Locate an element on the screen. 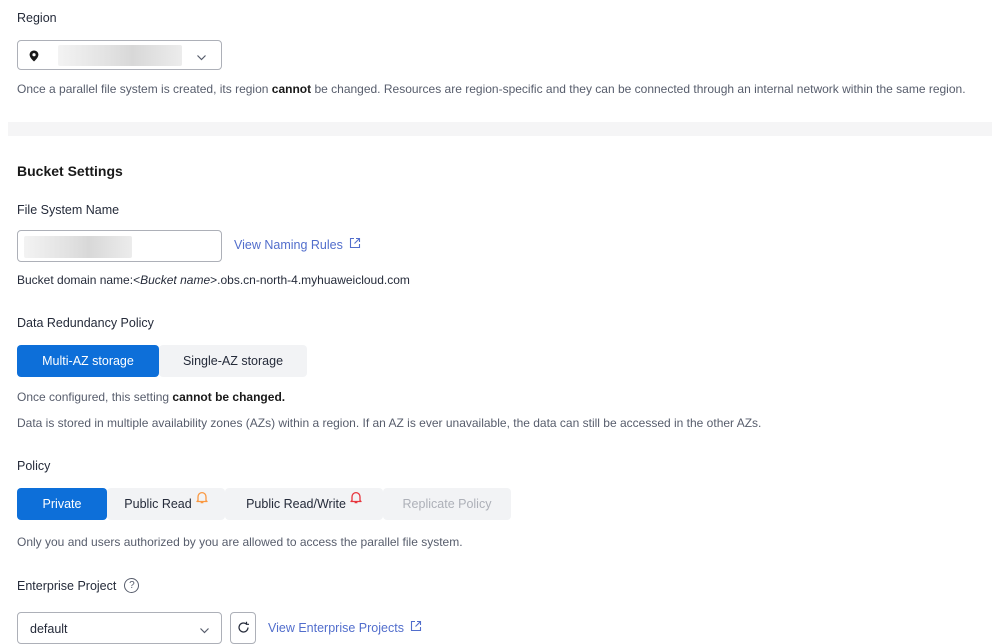 The image size is (992, 644). policy-public-read-write-option: Public Read/Write is located at coordinates (304, 504).